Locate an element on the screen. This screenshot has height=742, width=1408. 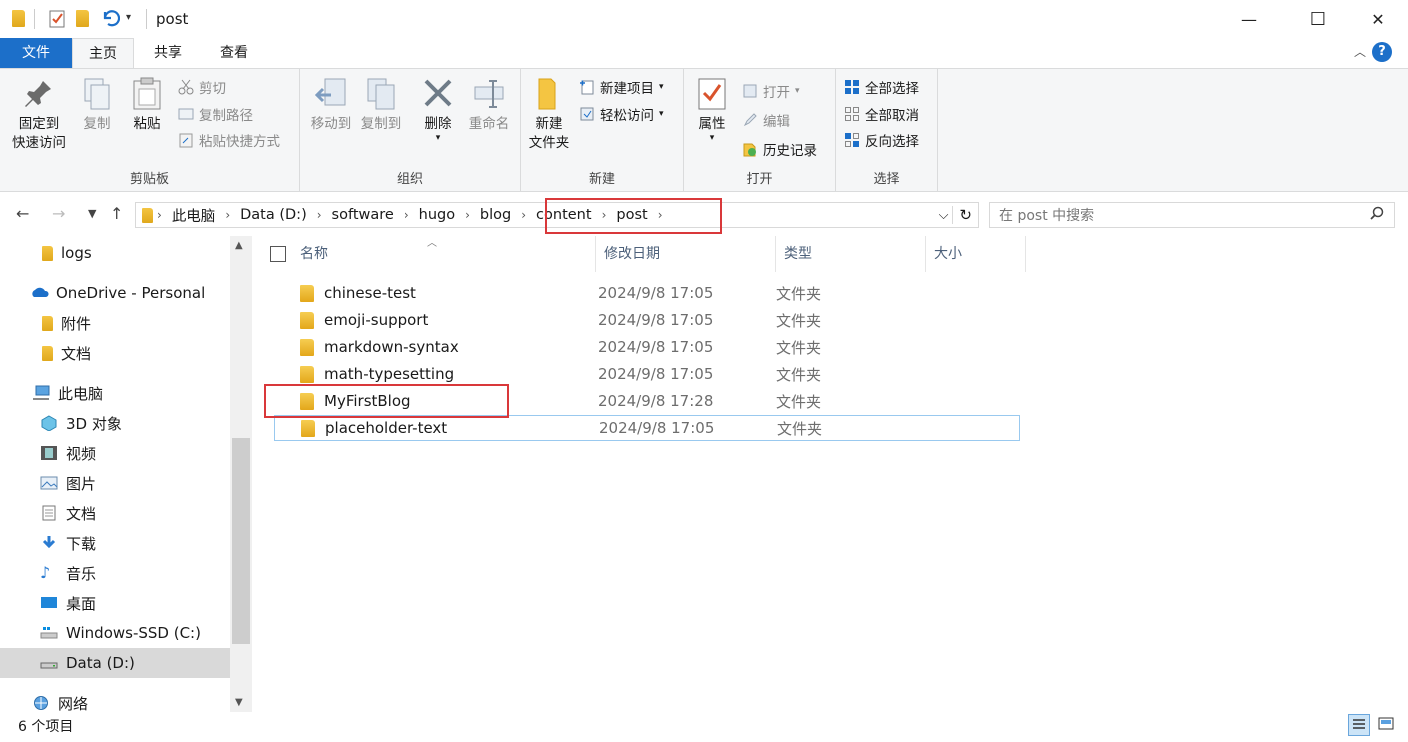
table-row: chinese-test 2024/9/8 17:05 文件夹 is located at coordinates (647, 293).